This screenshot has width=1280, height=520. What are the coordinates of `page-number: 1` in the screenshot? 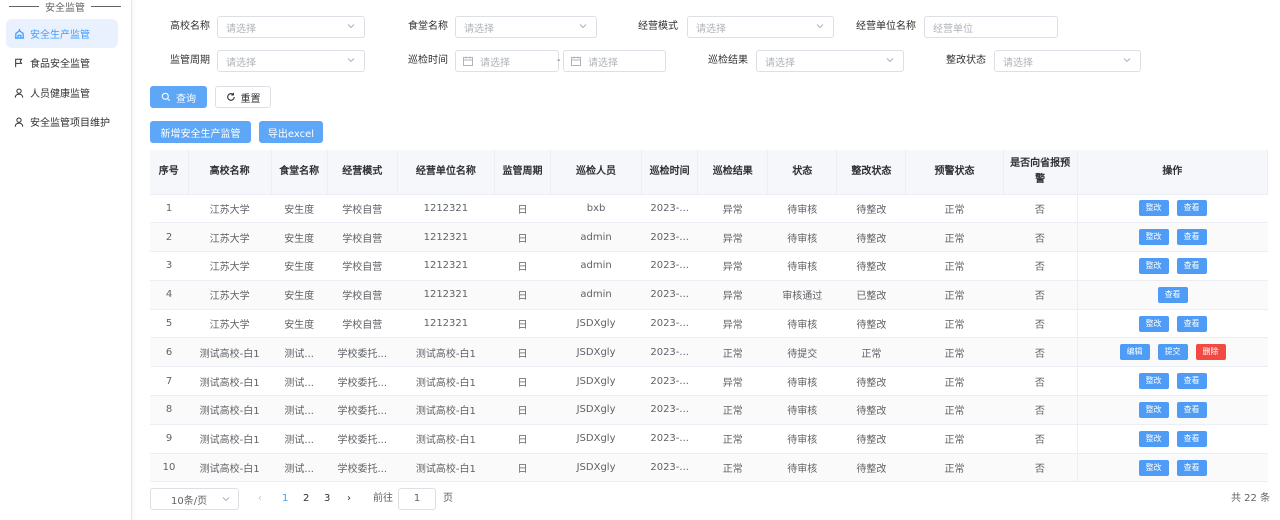 It's located at (285, 499).